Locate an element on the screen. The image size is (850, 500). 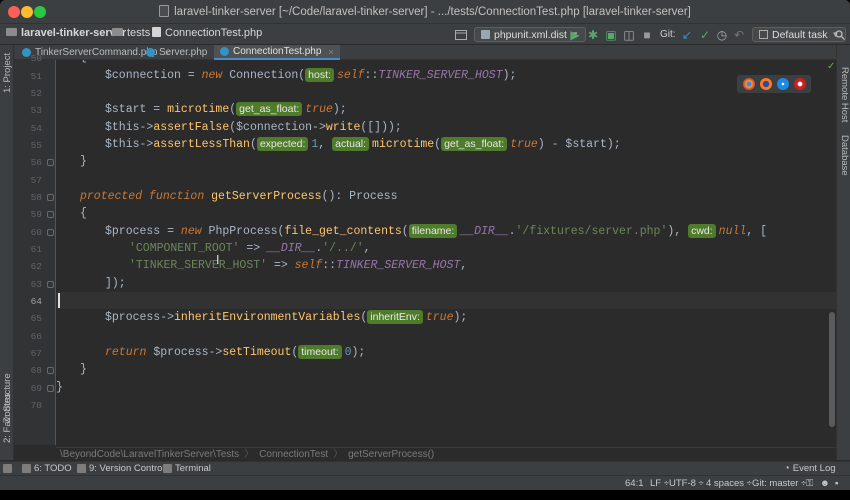
tool-project: 1: Project is located at coordinates (7, 73).